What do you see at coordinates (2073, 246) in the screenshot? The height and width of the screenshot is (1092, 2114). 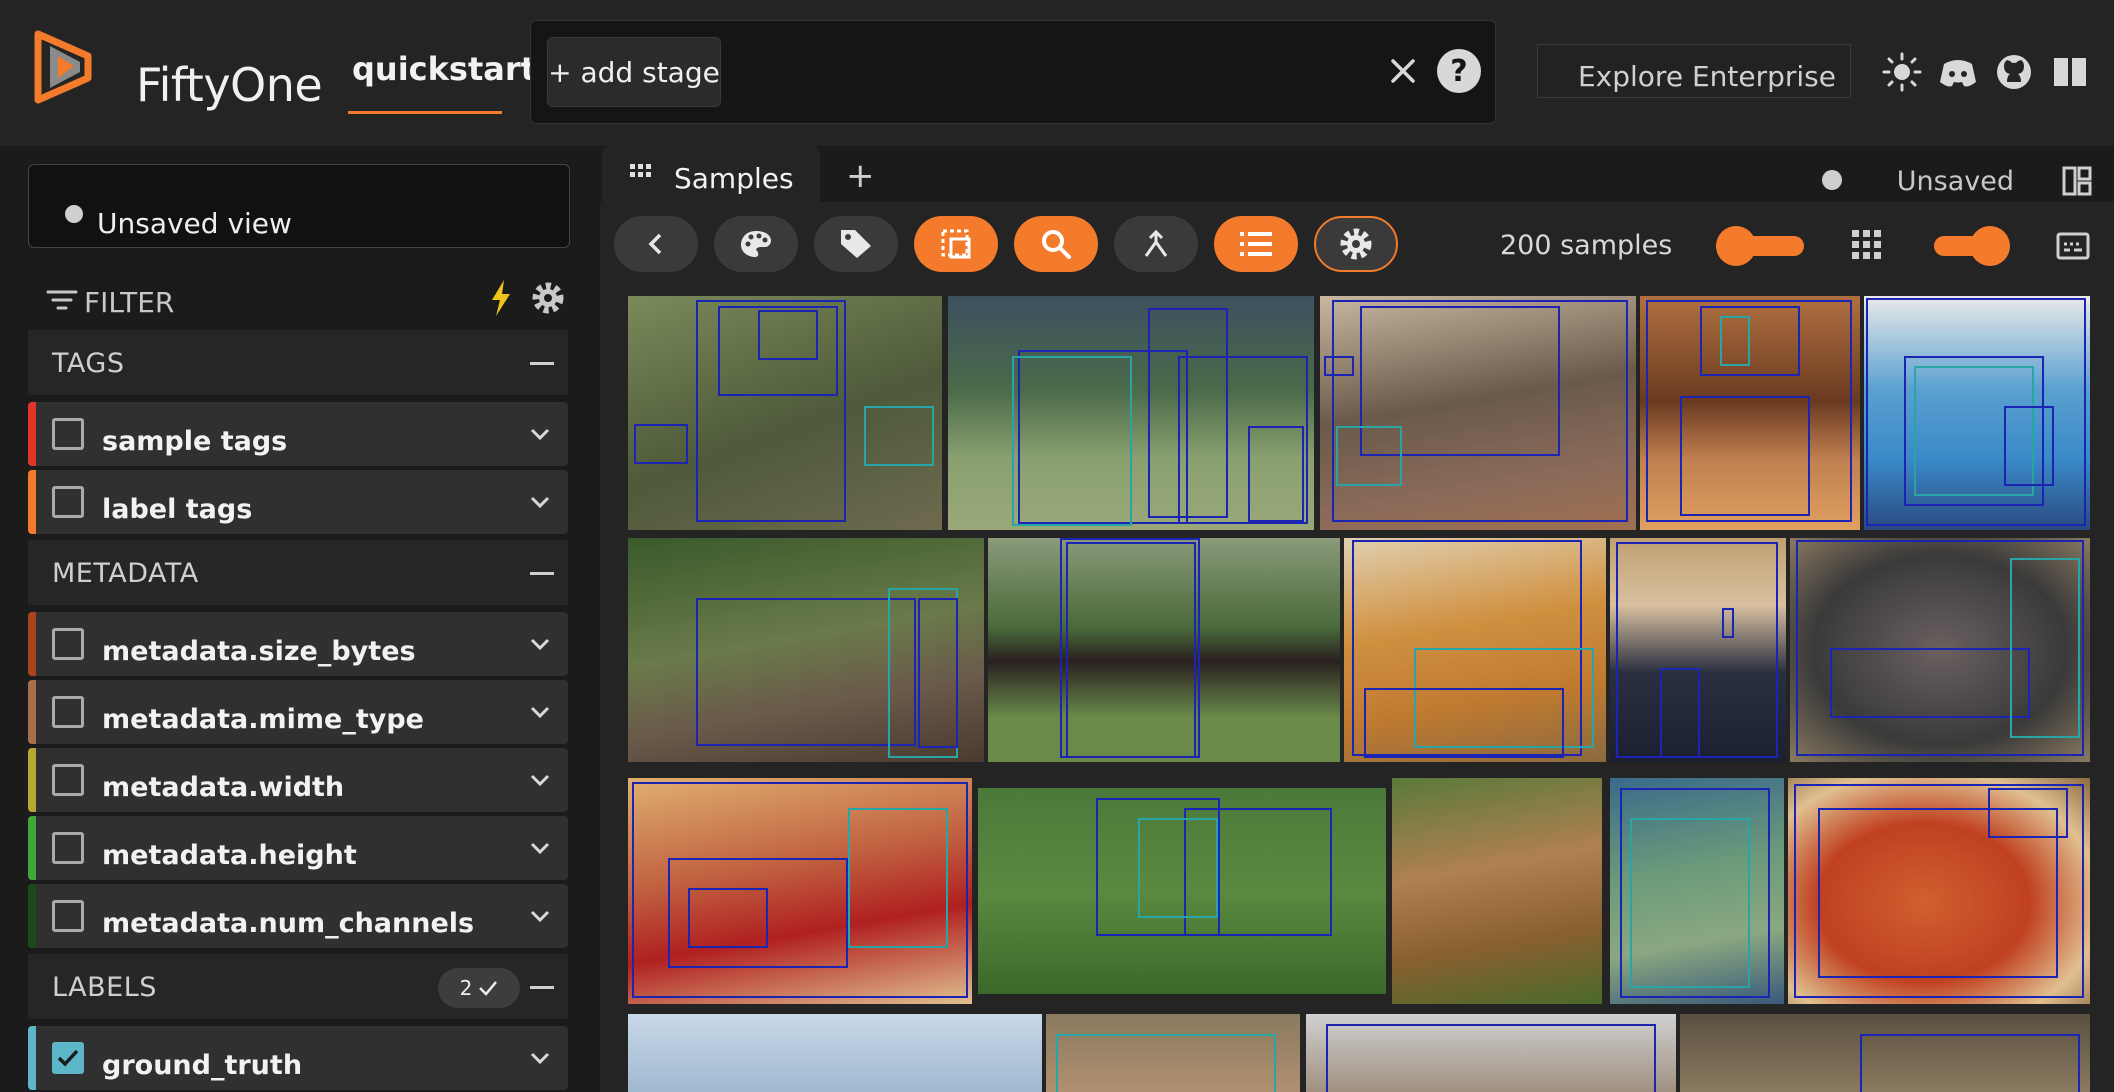 I see `caption-icon` at bounding box center [2073, 246].